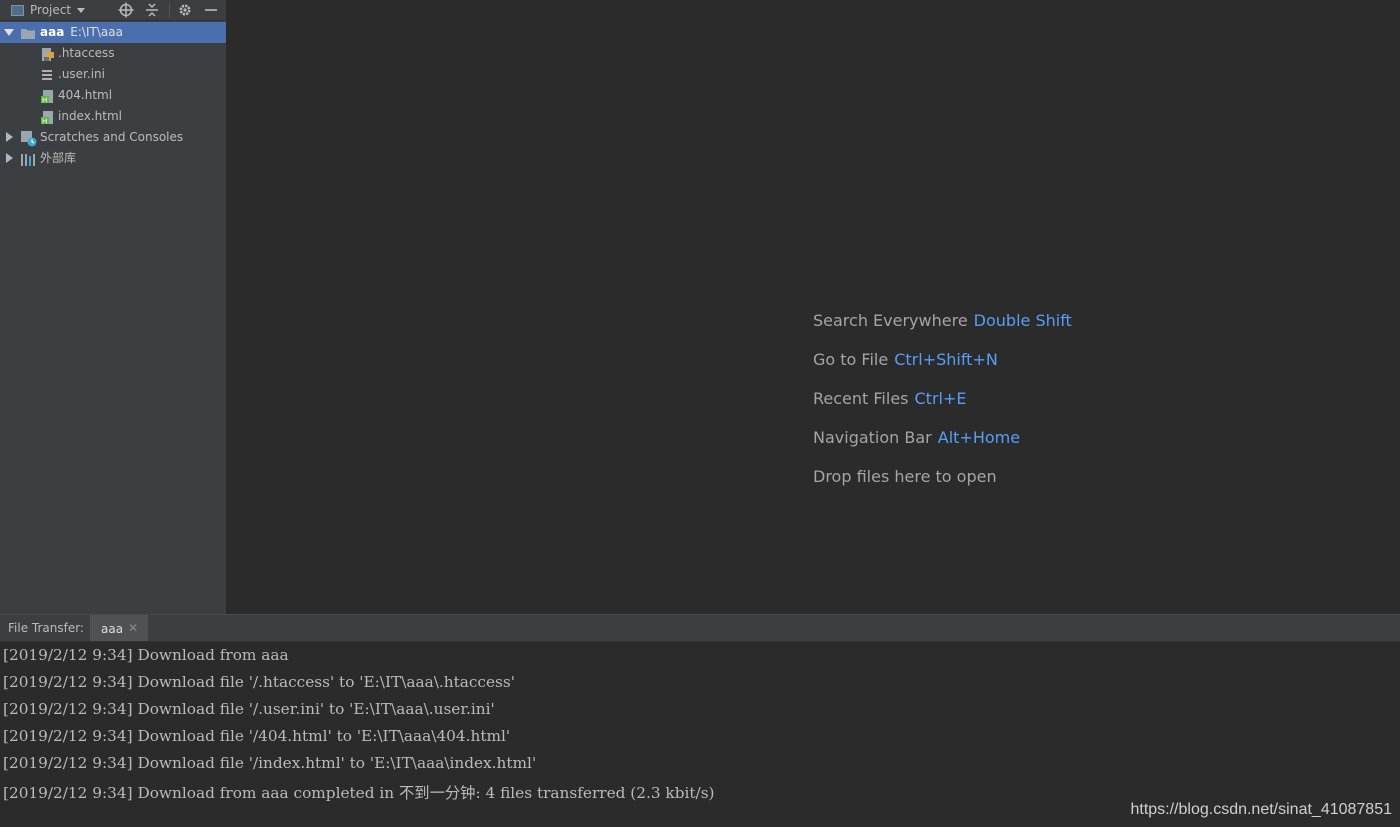 The image size is (1400, 827). I want to click on tool-window-title: File Transfer:, so click(46, 628).